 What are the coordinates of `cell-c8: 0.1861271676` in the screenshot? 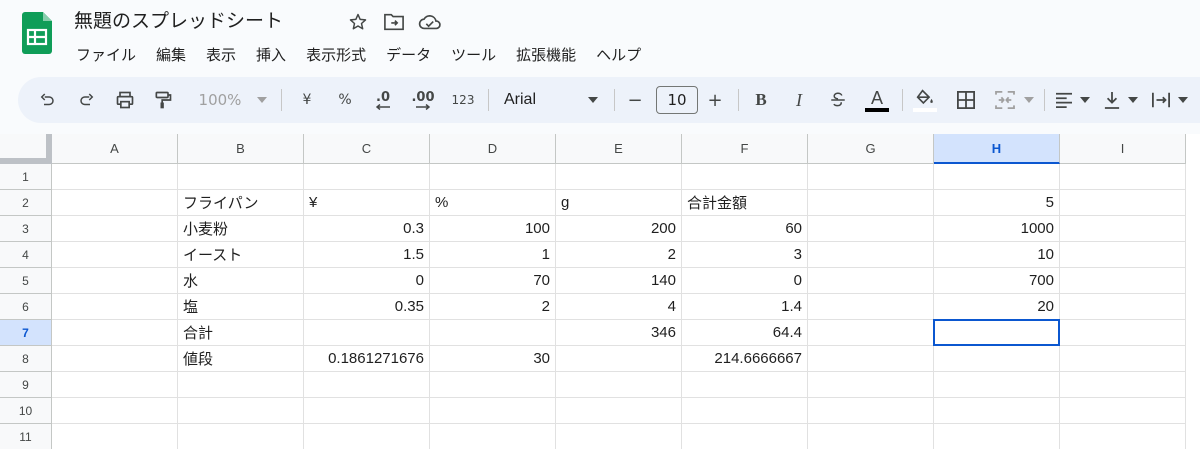 It's located at (367, 359).